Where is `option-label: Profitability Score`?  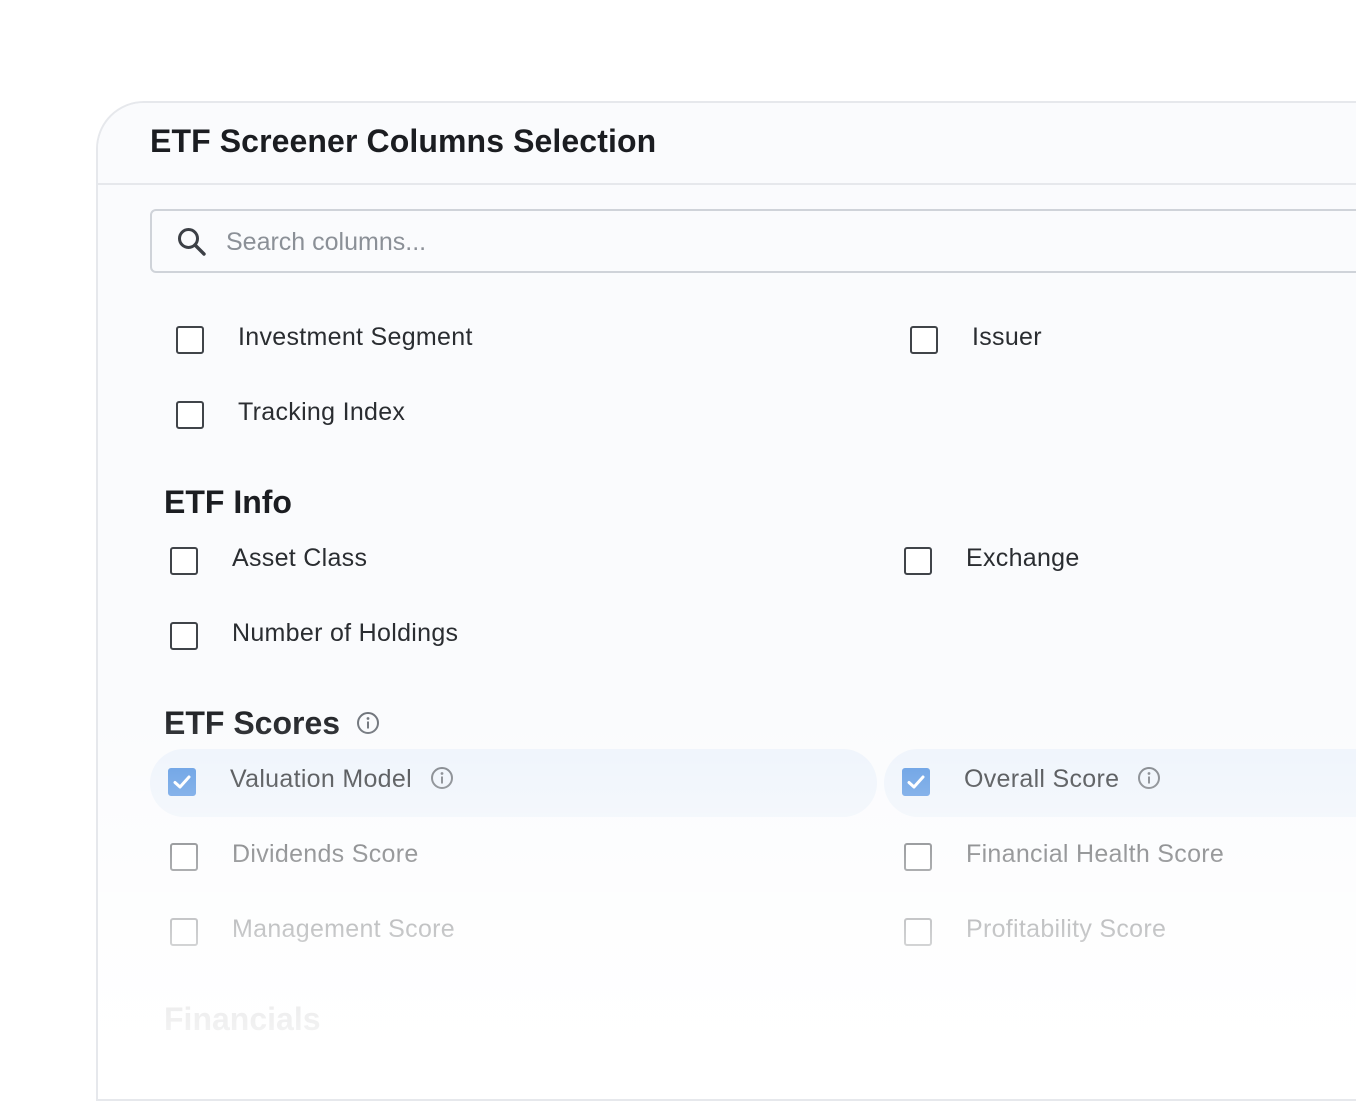
option-label: Profitability Score is located at coordinates (1066, 929).